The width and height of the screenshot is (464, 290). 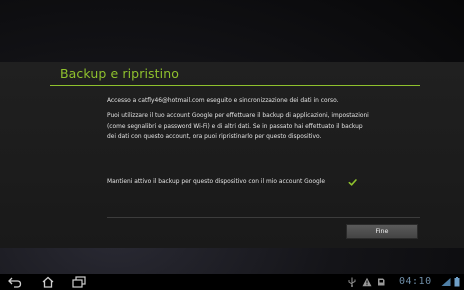 What do you see at coordinates (235, 85) in the screenshot?
I see `title-divider` at bounding box center [235, 85].